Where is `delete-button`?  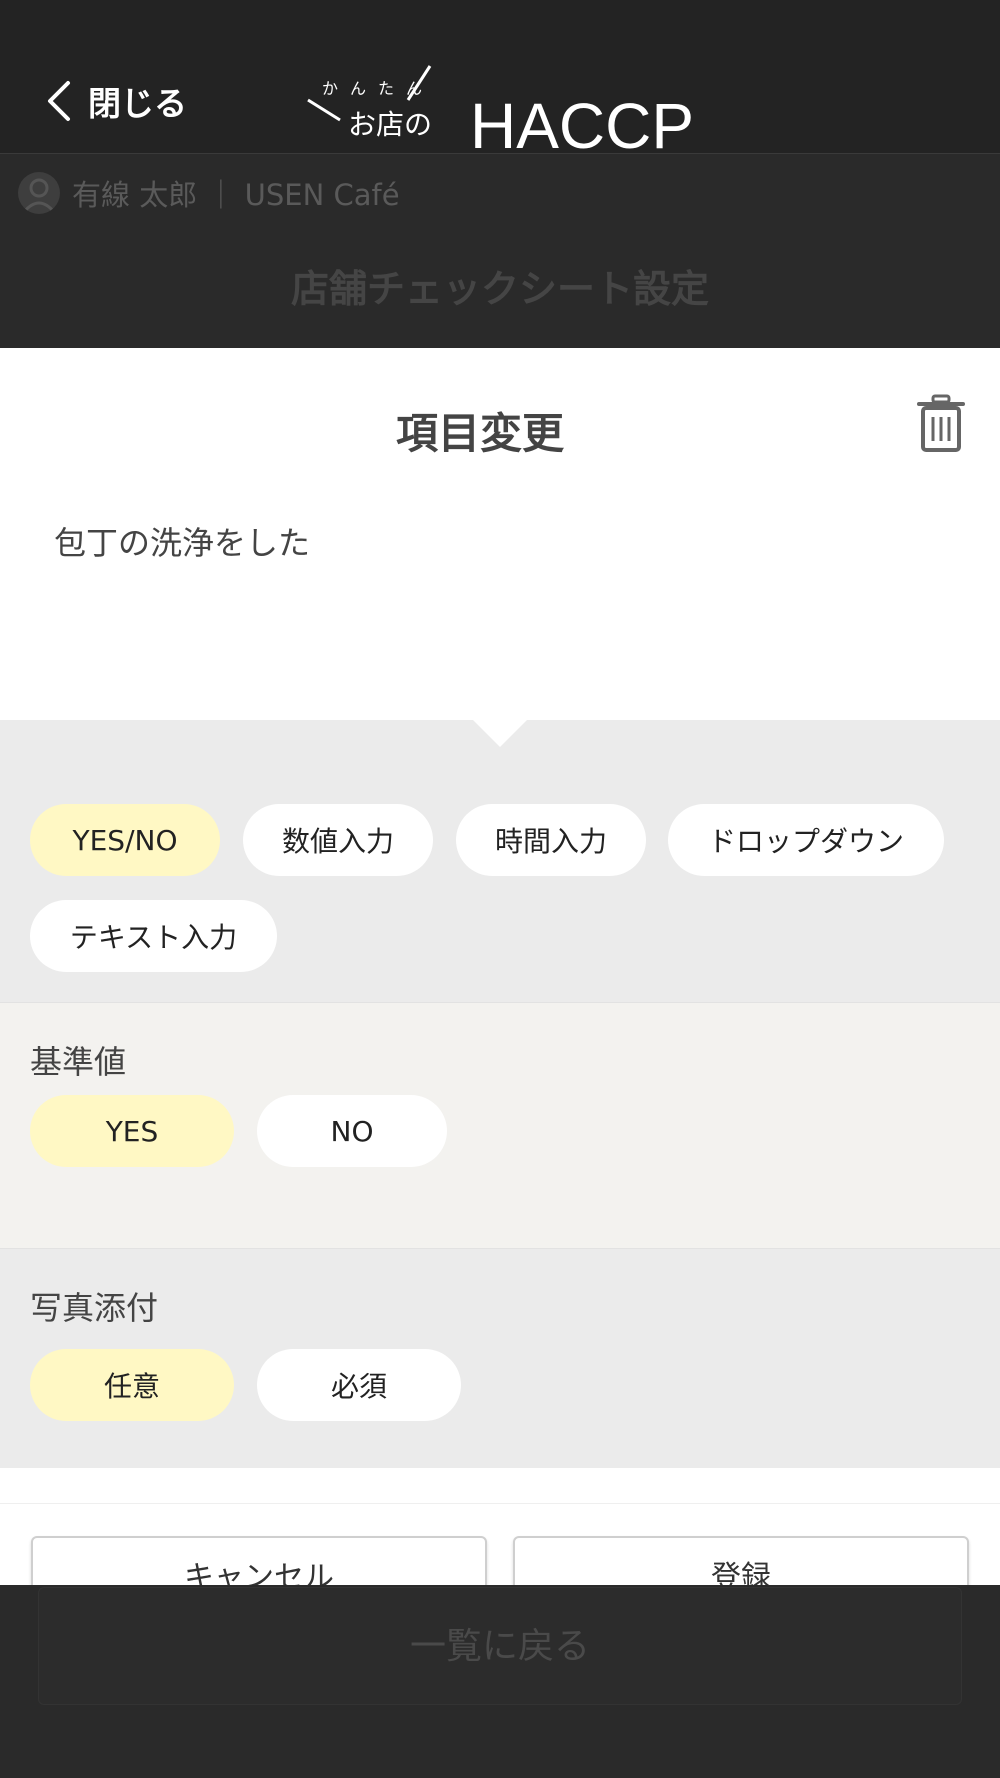 delete-button is located at coordinates (941, 423).